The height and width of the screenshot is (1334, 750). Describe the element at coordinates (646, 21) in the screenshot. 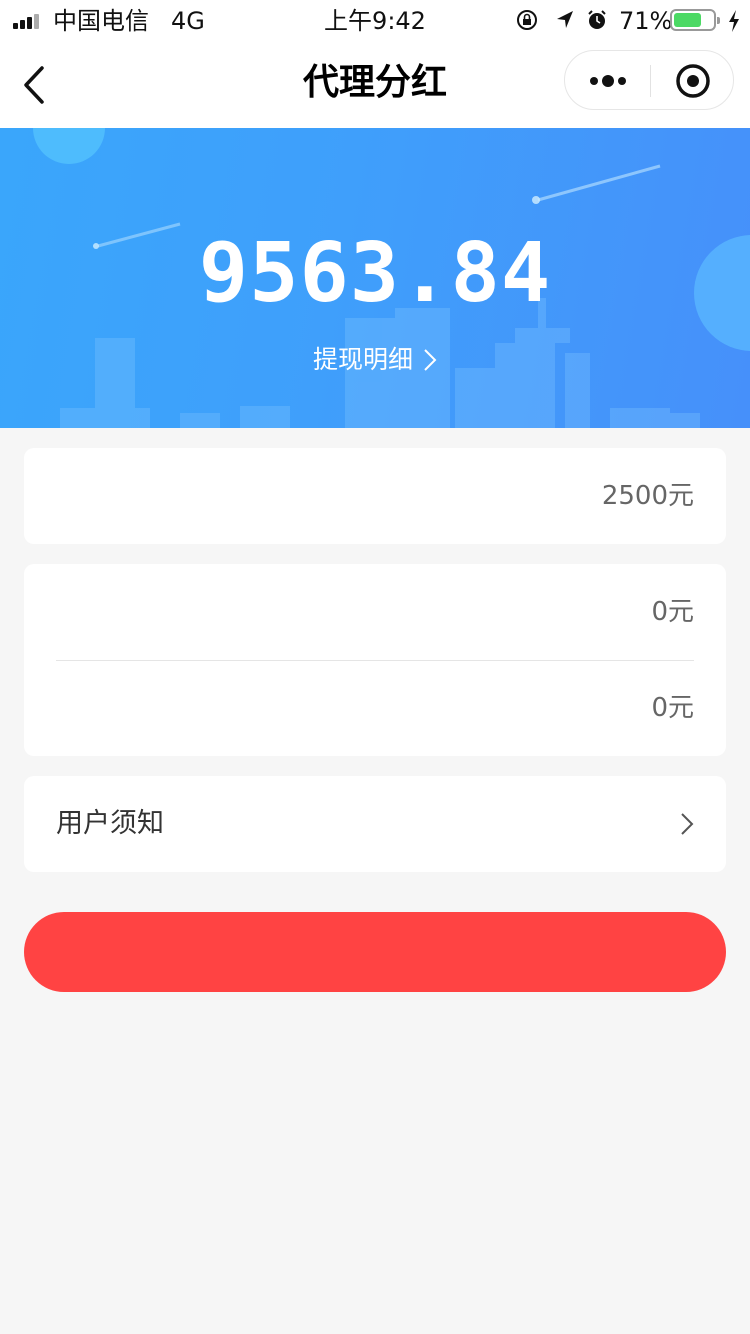

I see `battery-percent: 71%` at that location.